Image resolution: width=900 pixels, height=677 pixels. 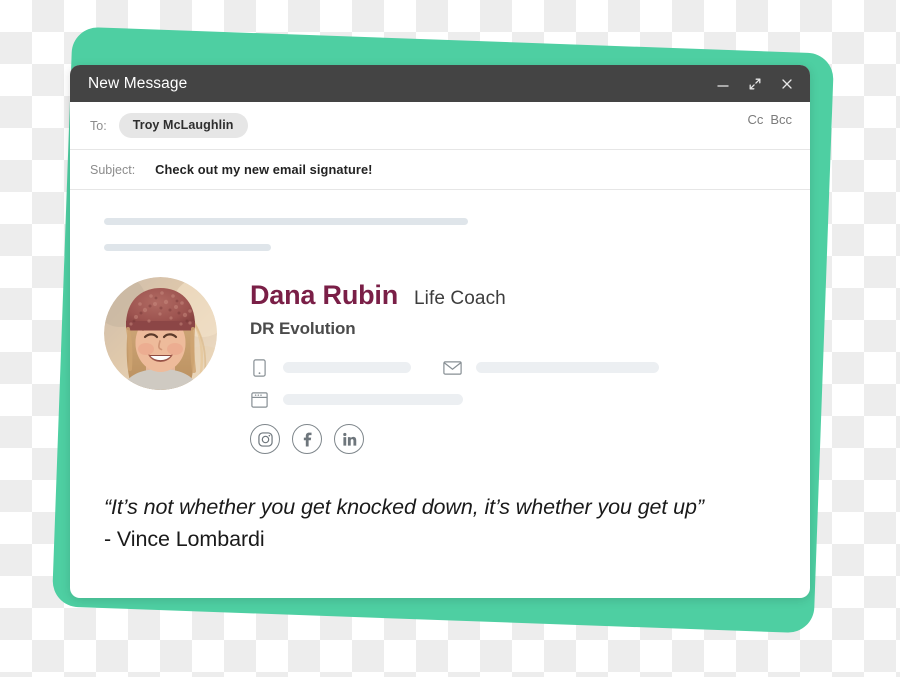 I want to click on avatar-photo, so click(x=160, y=333).